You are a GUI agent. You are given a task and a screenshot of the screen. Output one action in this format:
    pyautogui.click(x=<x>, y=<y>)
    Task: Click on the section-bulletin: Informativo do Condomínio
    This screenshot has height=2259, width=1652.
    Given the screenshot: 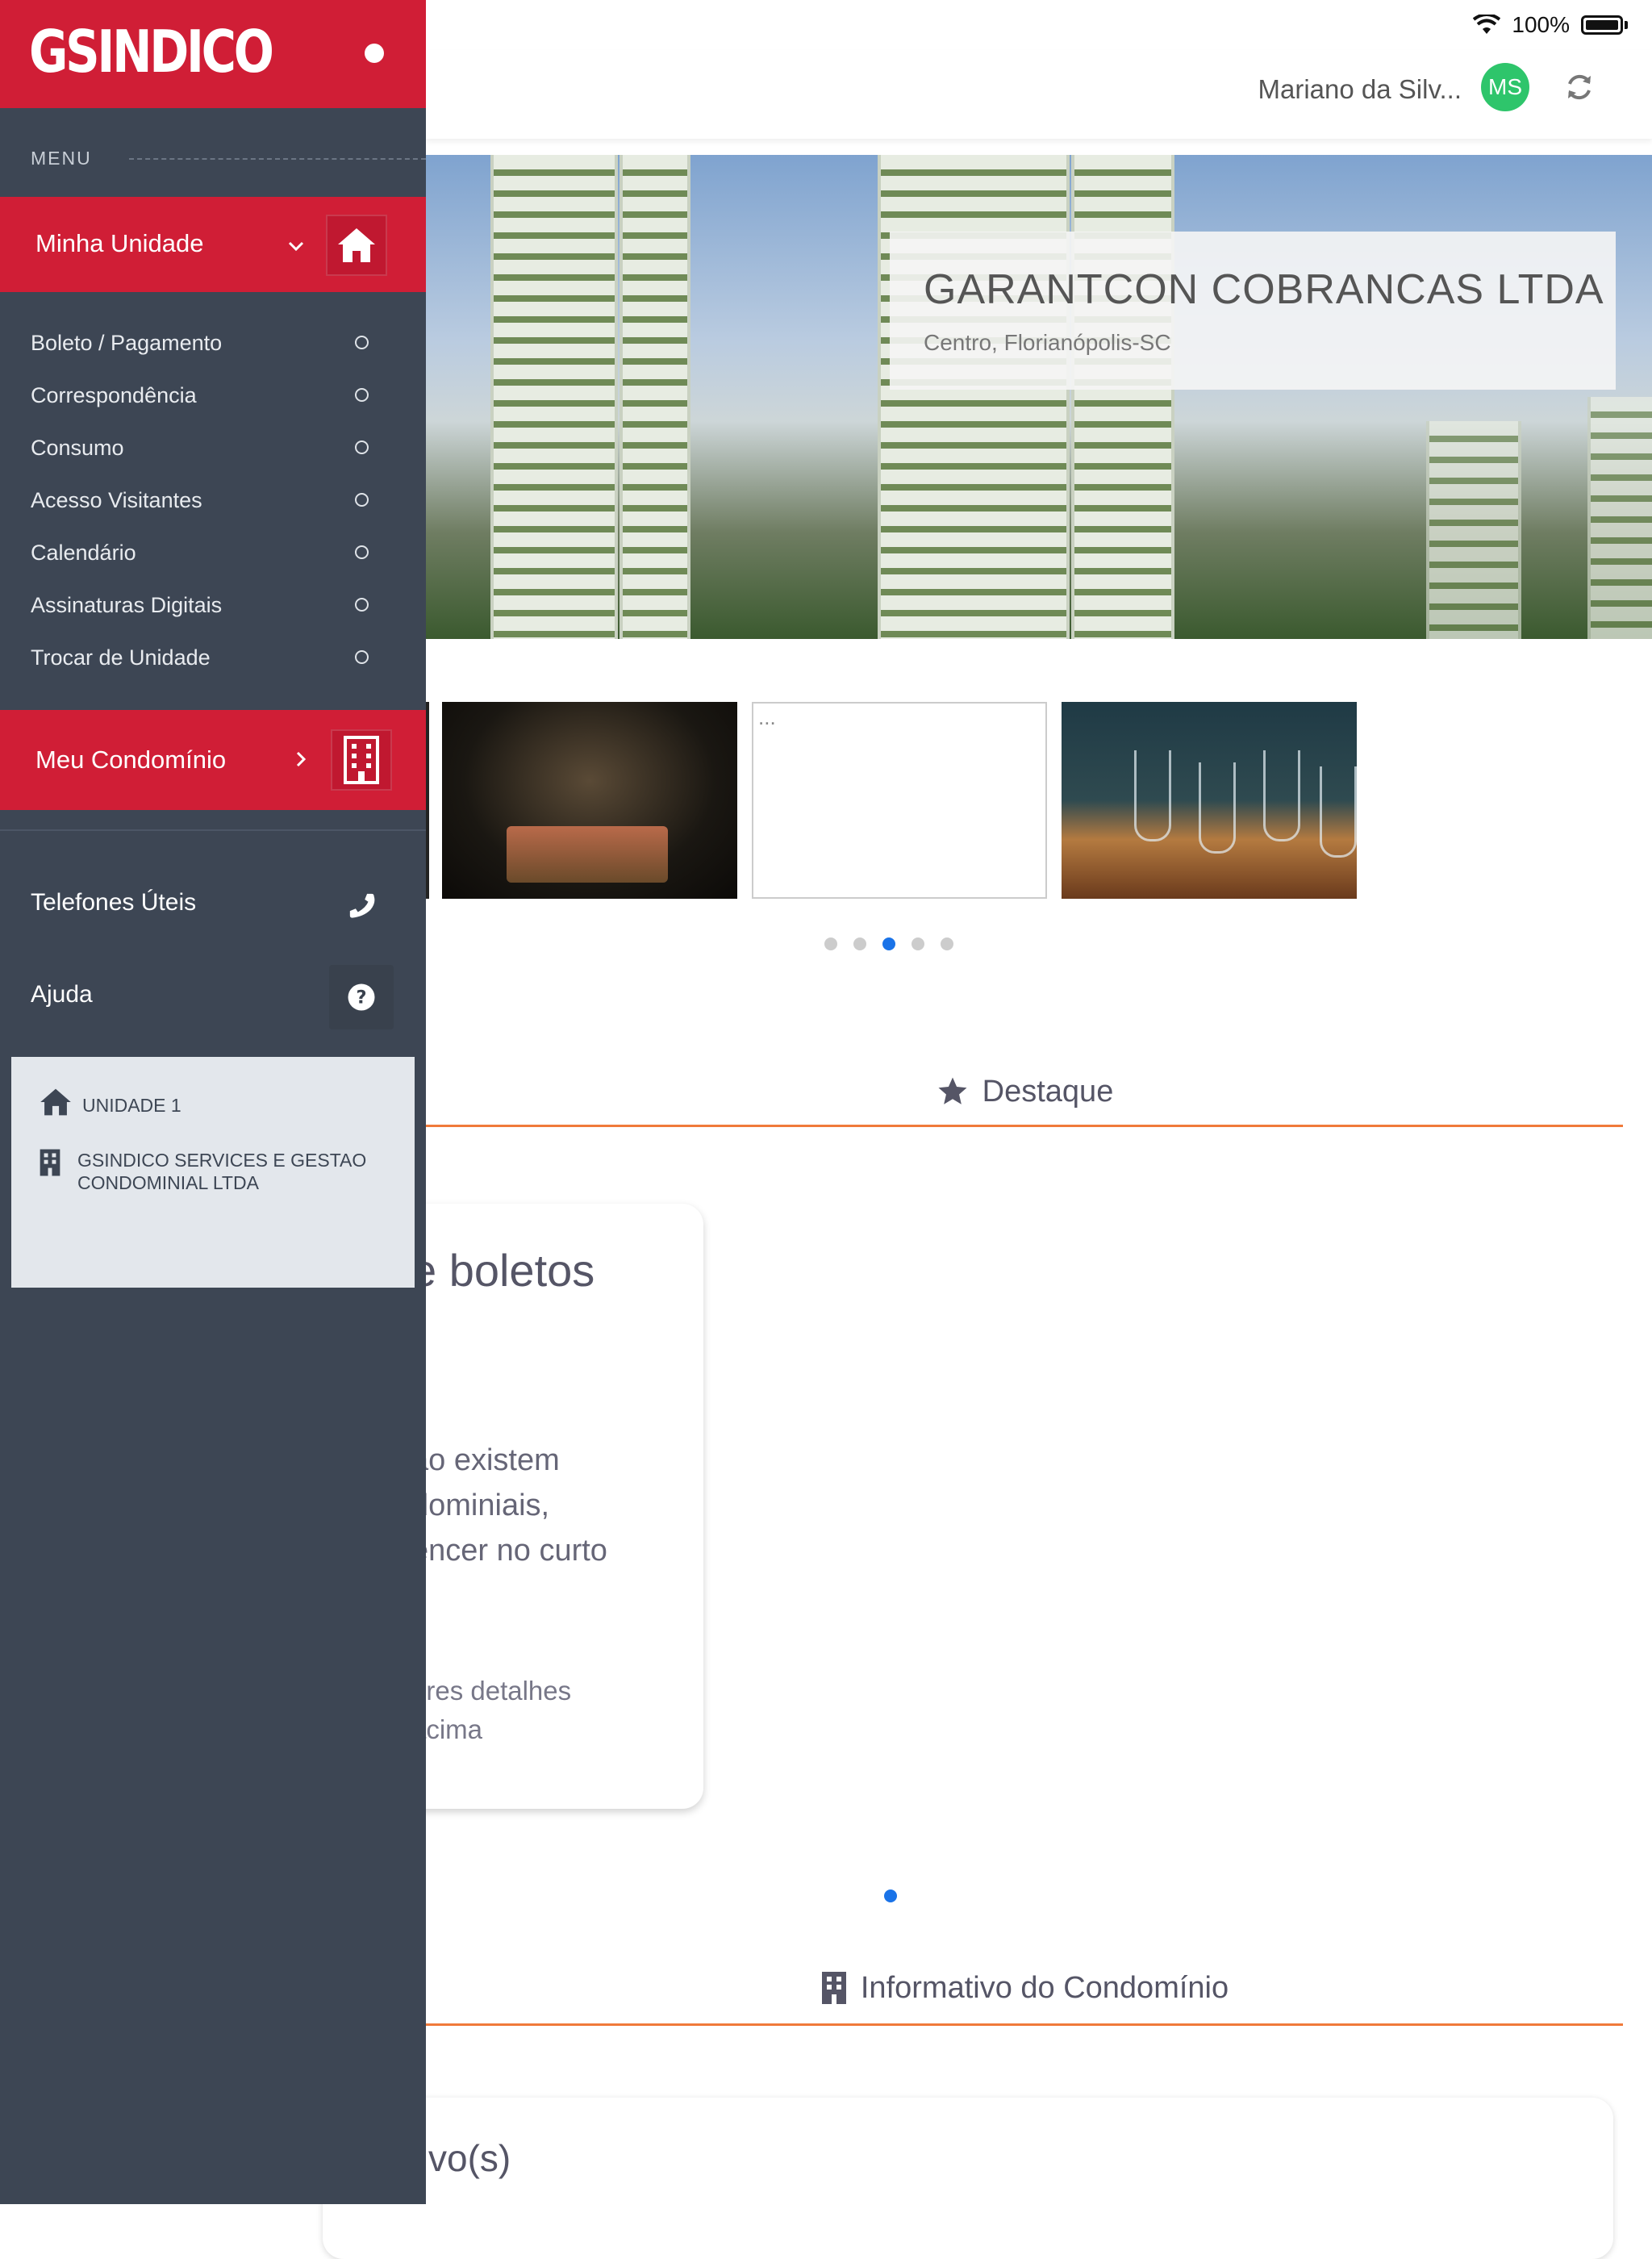 What is the action you would take?
    pyautogui.click(x=1024, y=1989)
    